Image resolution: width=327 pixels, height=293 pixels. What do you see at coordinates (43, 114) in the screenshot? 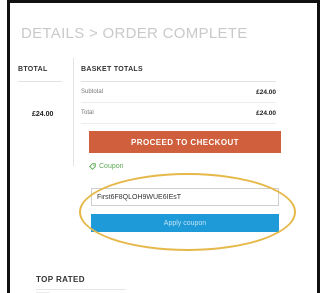
I see `line-item-subtotal: £24.00` at bounding box center [43, 114].